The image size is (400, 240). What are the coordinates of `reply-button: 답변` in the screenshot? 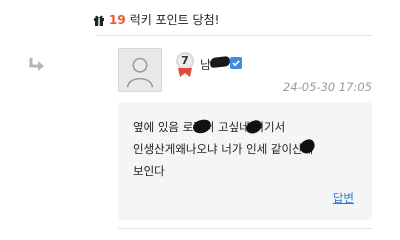 It's located at (343, 198).